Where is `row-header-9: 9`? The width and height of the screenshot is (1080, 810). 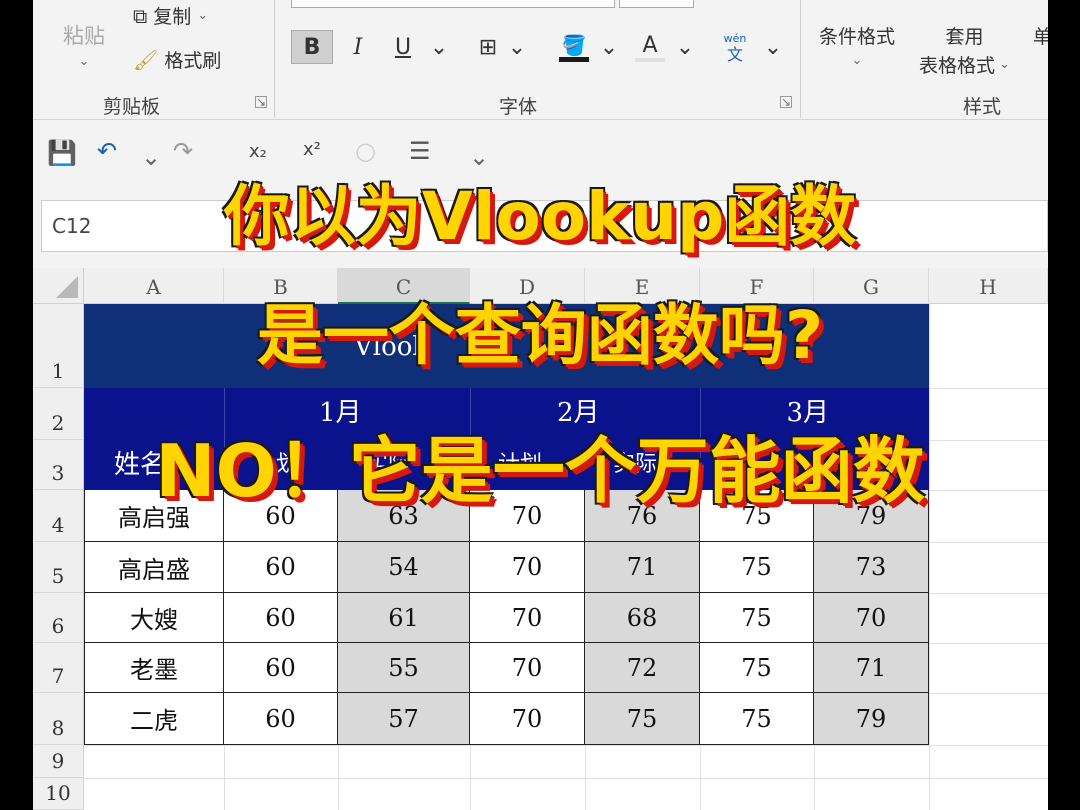 row-header-9: 9 is located at coordinates (58, 761).